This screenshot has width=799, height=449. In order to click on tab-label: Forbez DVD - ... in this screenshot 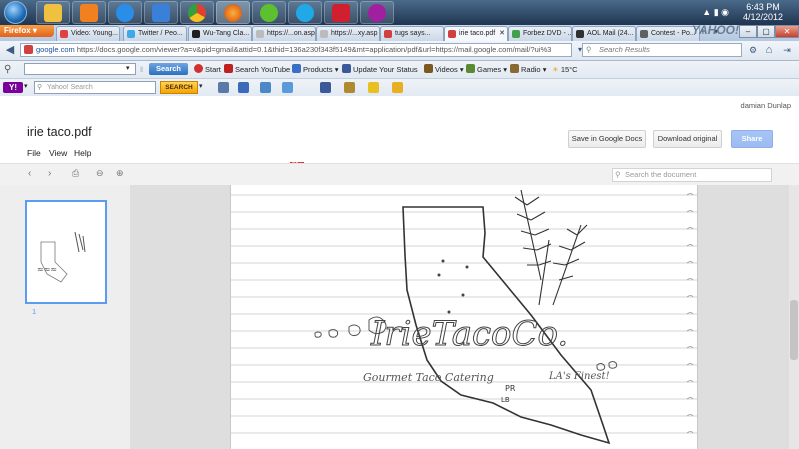, I will do `click(547, 33)`.